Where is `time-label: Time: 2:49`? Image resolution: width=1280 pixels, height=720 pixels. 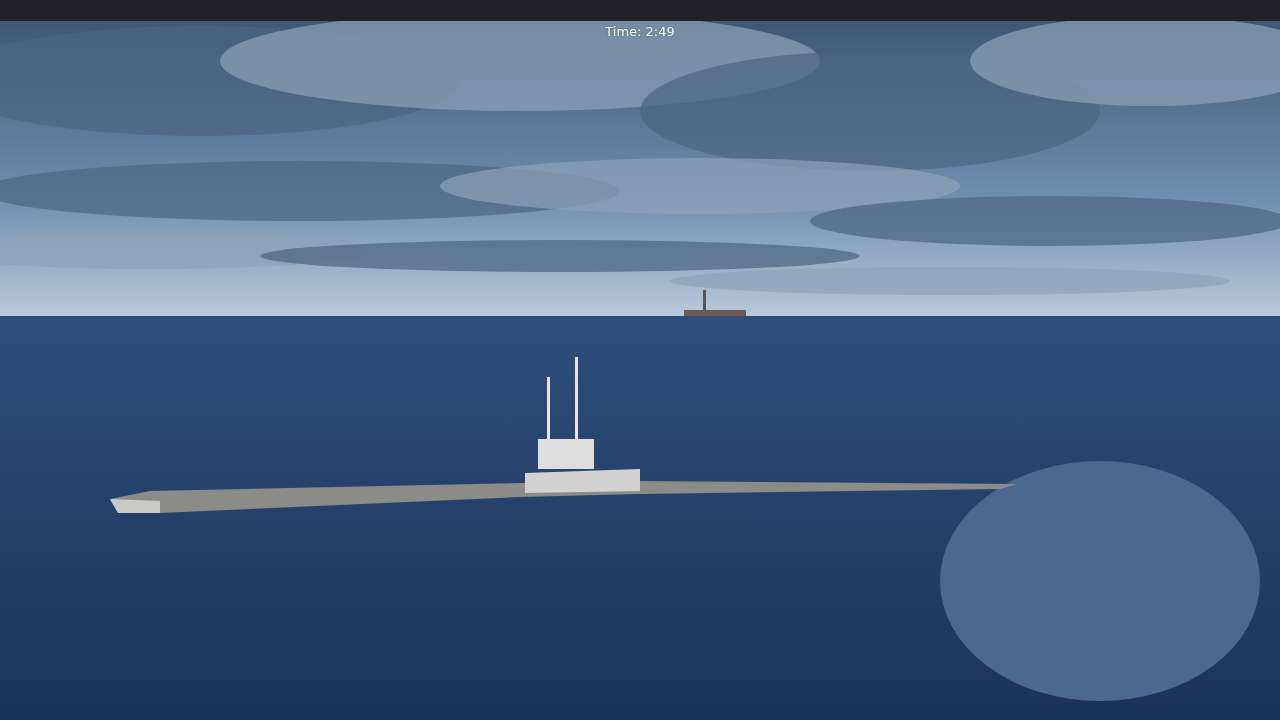
time-label: Time: 2:49 is located at coordinates (640, 31).